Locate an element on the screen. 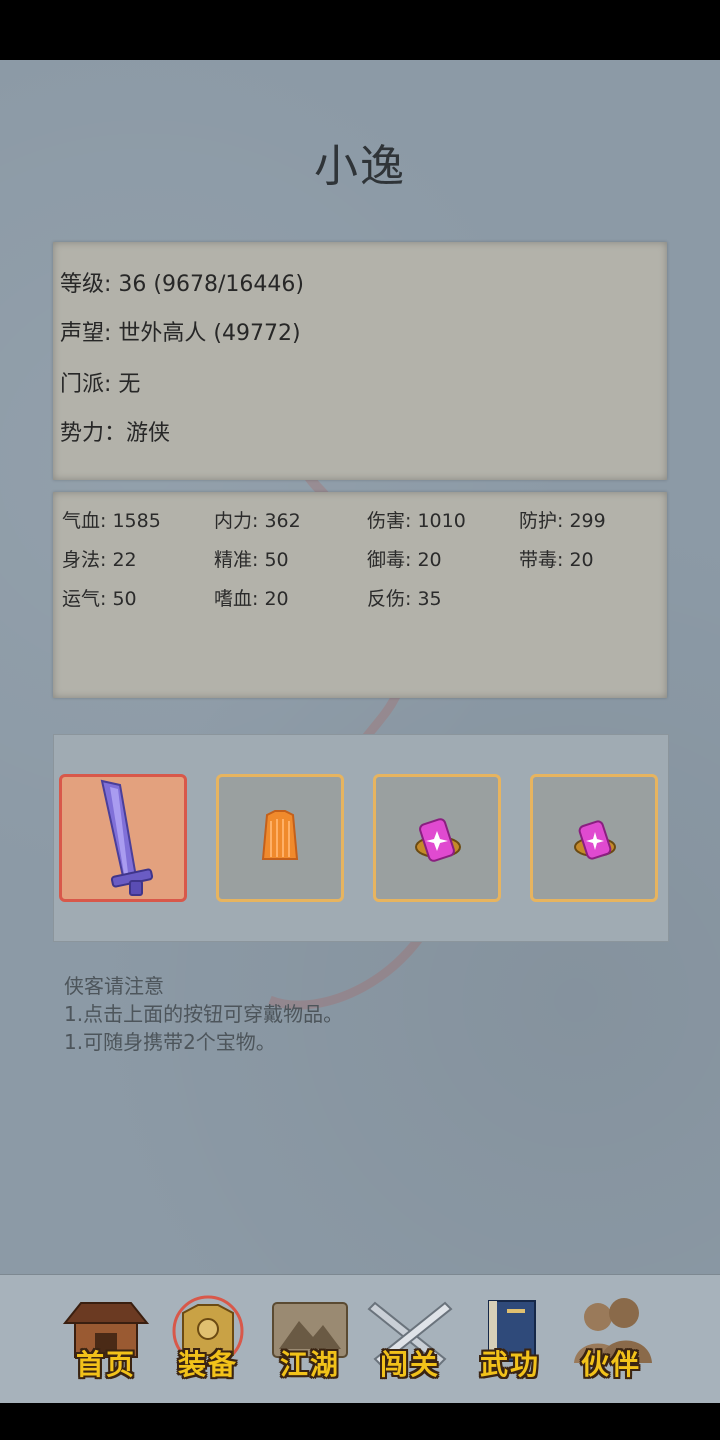 Image resolution: width=720 pixels, height=1440 pixels. level-text: 等级: 36 (9678/16446) is located at coordinates (182, 284).